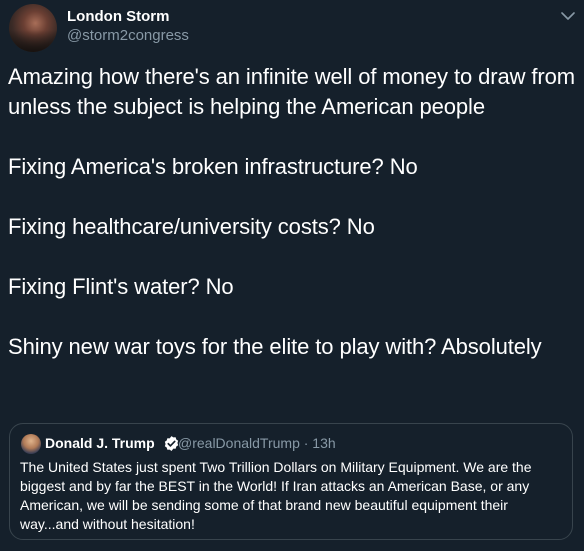  Describe the element at coordinates (100, 443) in the screenshot. I see `quoted-display-name: Donald J. Trump` at that location.